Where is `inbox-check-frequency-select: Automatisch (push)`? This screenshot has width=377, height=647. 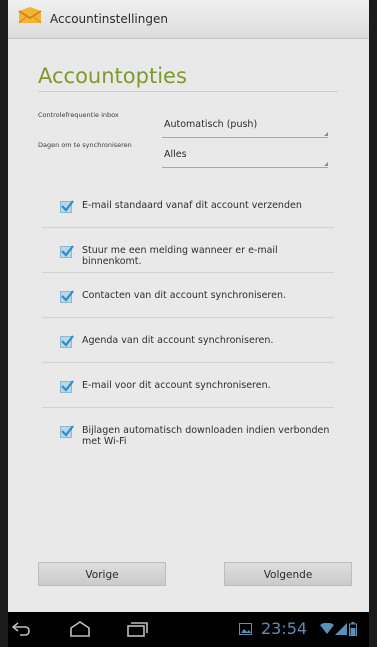
inbox-check-frequency-select: Automatisch (push) is located at coordinates (245, 125).